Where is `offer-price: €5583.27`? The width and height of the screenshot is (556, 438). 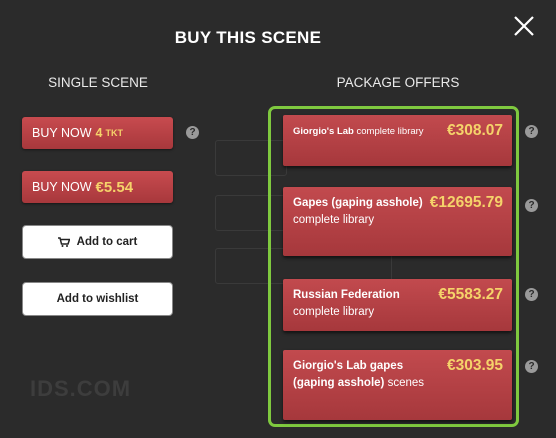
offer-price: €5583.27 is located at coordinates (470, 294).